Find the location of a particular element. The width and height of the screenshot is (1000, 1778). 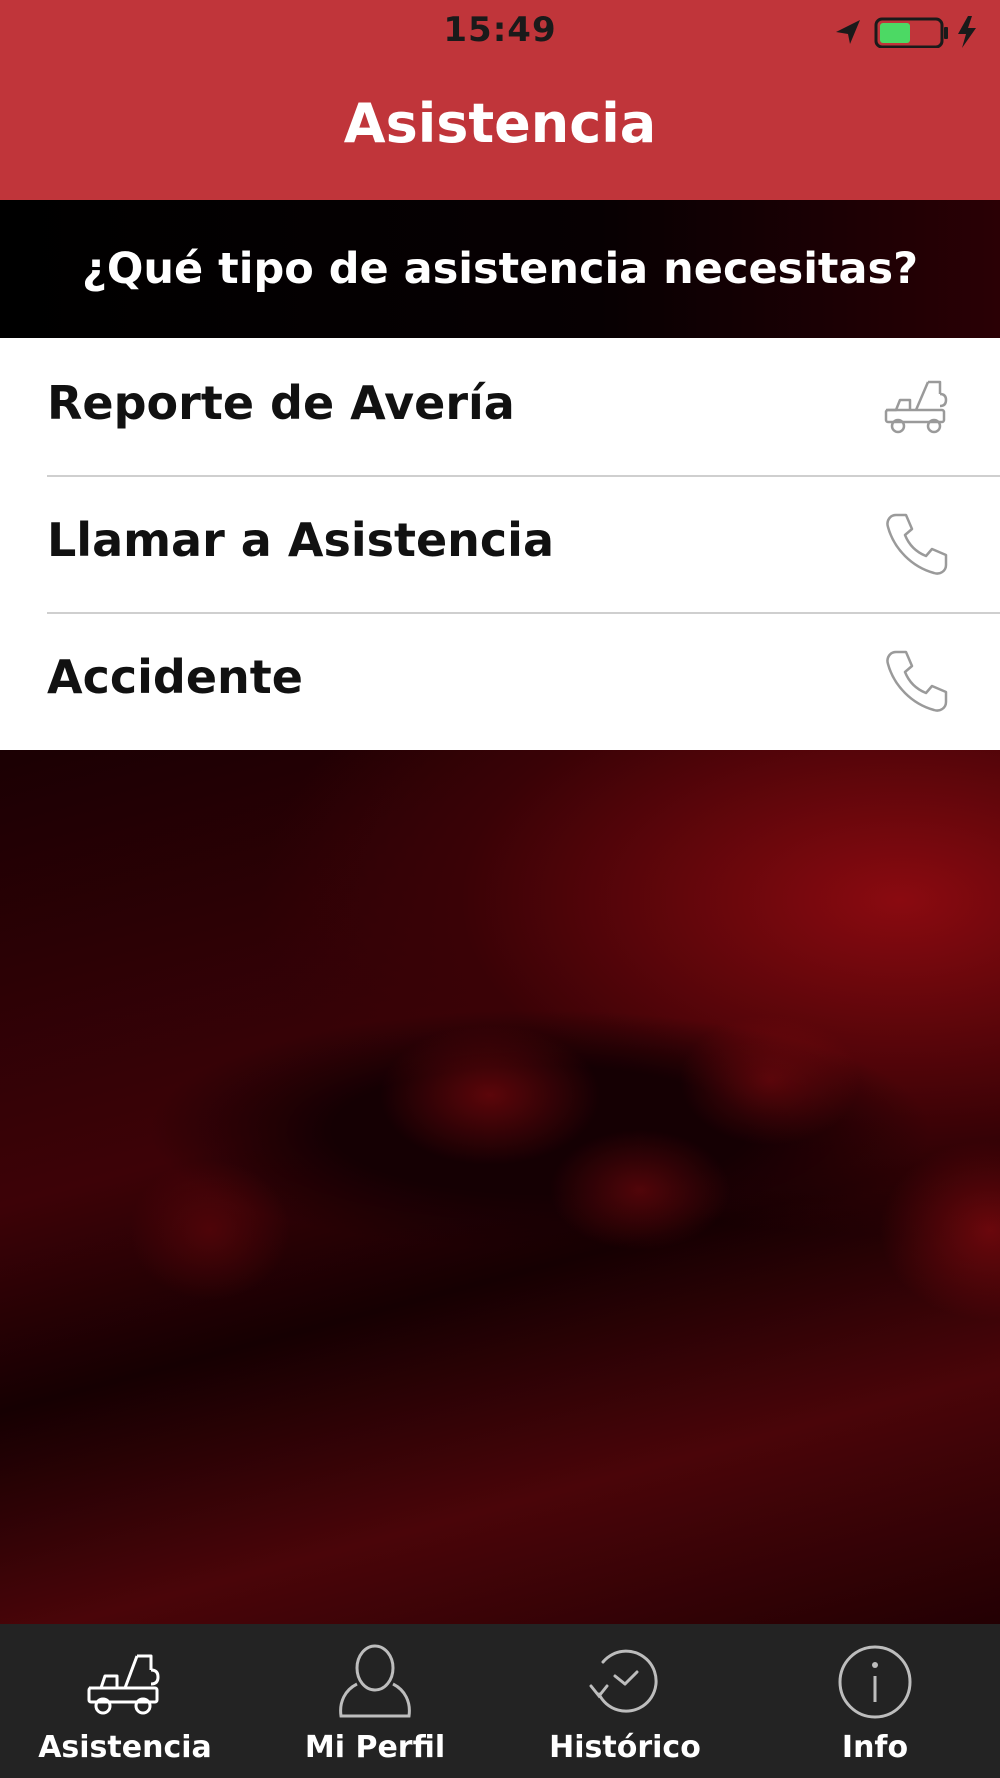

question-text: ¿Qué tipo de asistencia necesitas? is located at coordinates (500, 269).